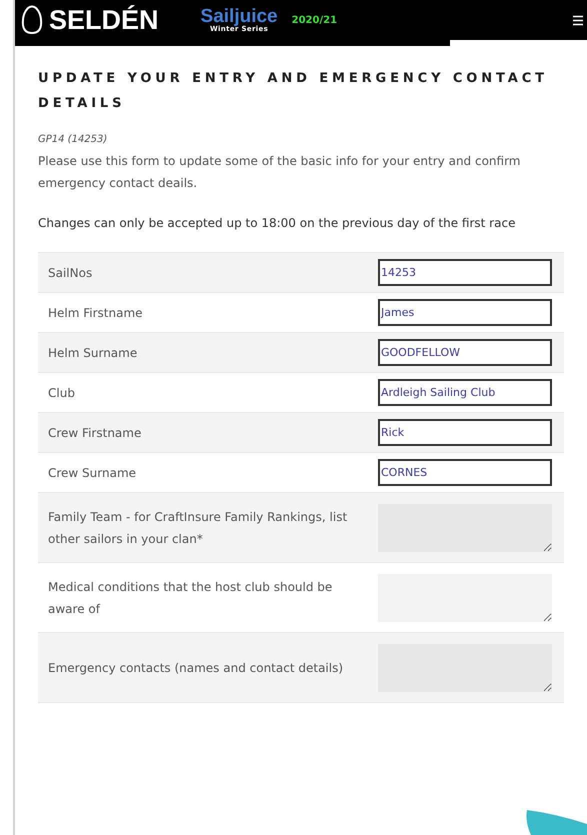 This screenshot has width=587, height=835. Describe the element at coordinates (93, 353) in the screenshot. I see `field-label: Helm Surname` at that location.